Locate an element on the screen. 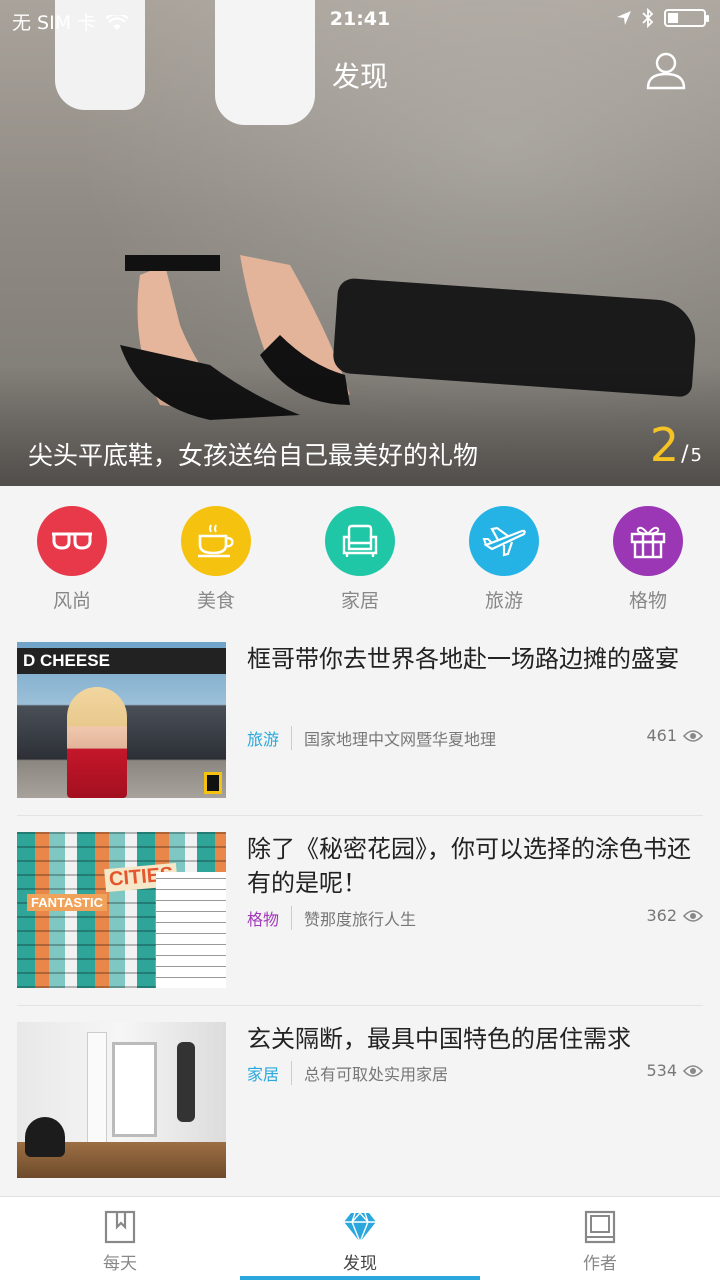 The width and height of the screenshot is (720, 1280). airplane-icon is located at coordinates (504, 541).